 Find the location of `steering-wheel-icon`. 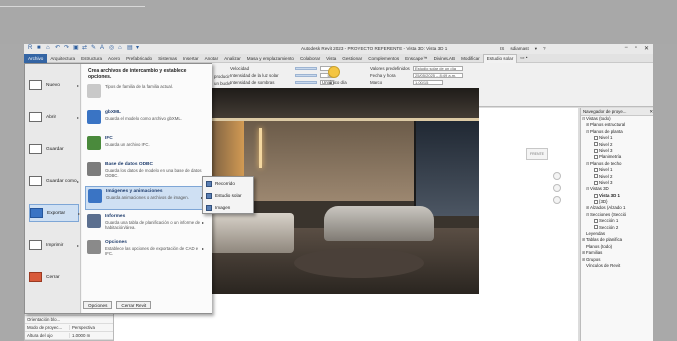

steering-wheel-icon is located at coordinates (557, 176).